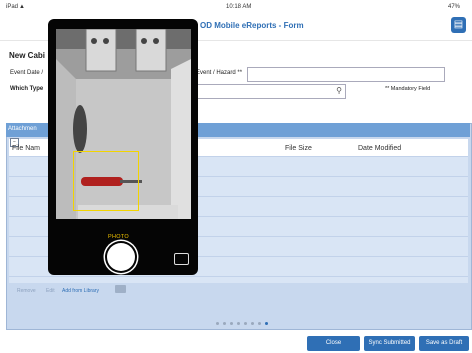  I want to click on save-as-draft-button: Save as Draft, so click(444, 343).